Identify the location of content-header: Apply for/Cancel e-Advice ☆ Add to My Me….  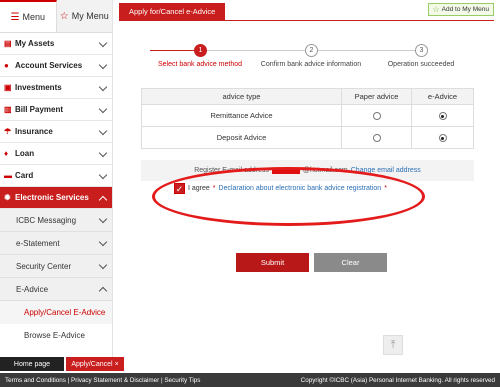
(306, 10).